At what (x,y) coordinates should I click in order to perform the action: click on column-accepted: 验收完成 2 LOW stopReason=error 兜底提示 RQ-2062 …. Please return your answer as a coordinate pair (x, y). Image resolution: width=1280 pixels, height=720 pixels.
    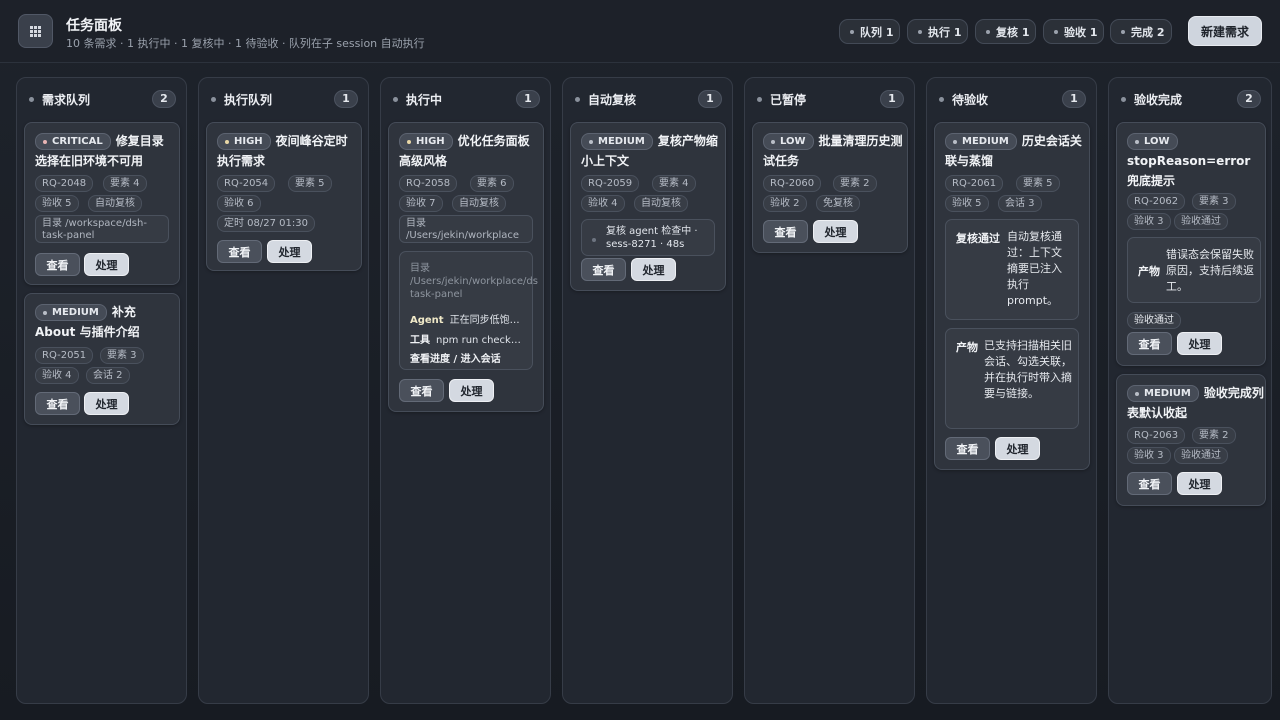
    Looking at the image, I should click on (1190, 390).